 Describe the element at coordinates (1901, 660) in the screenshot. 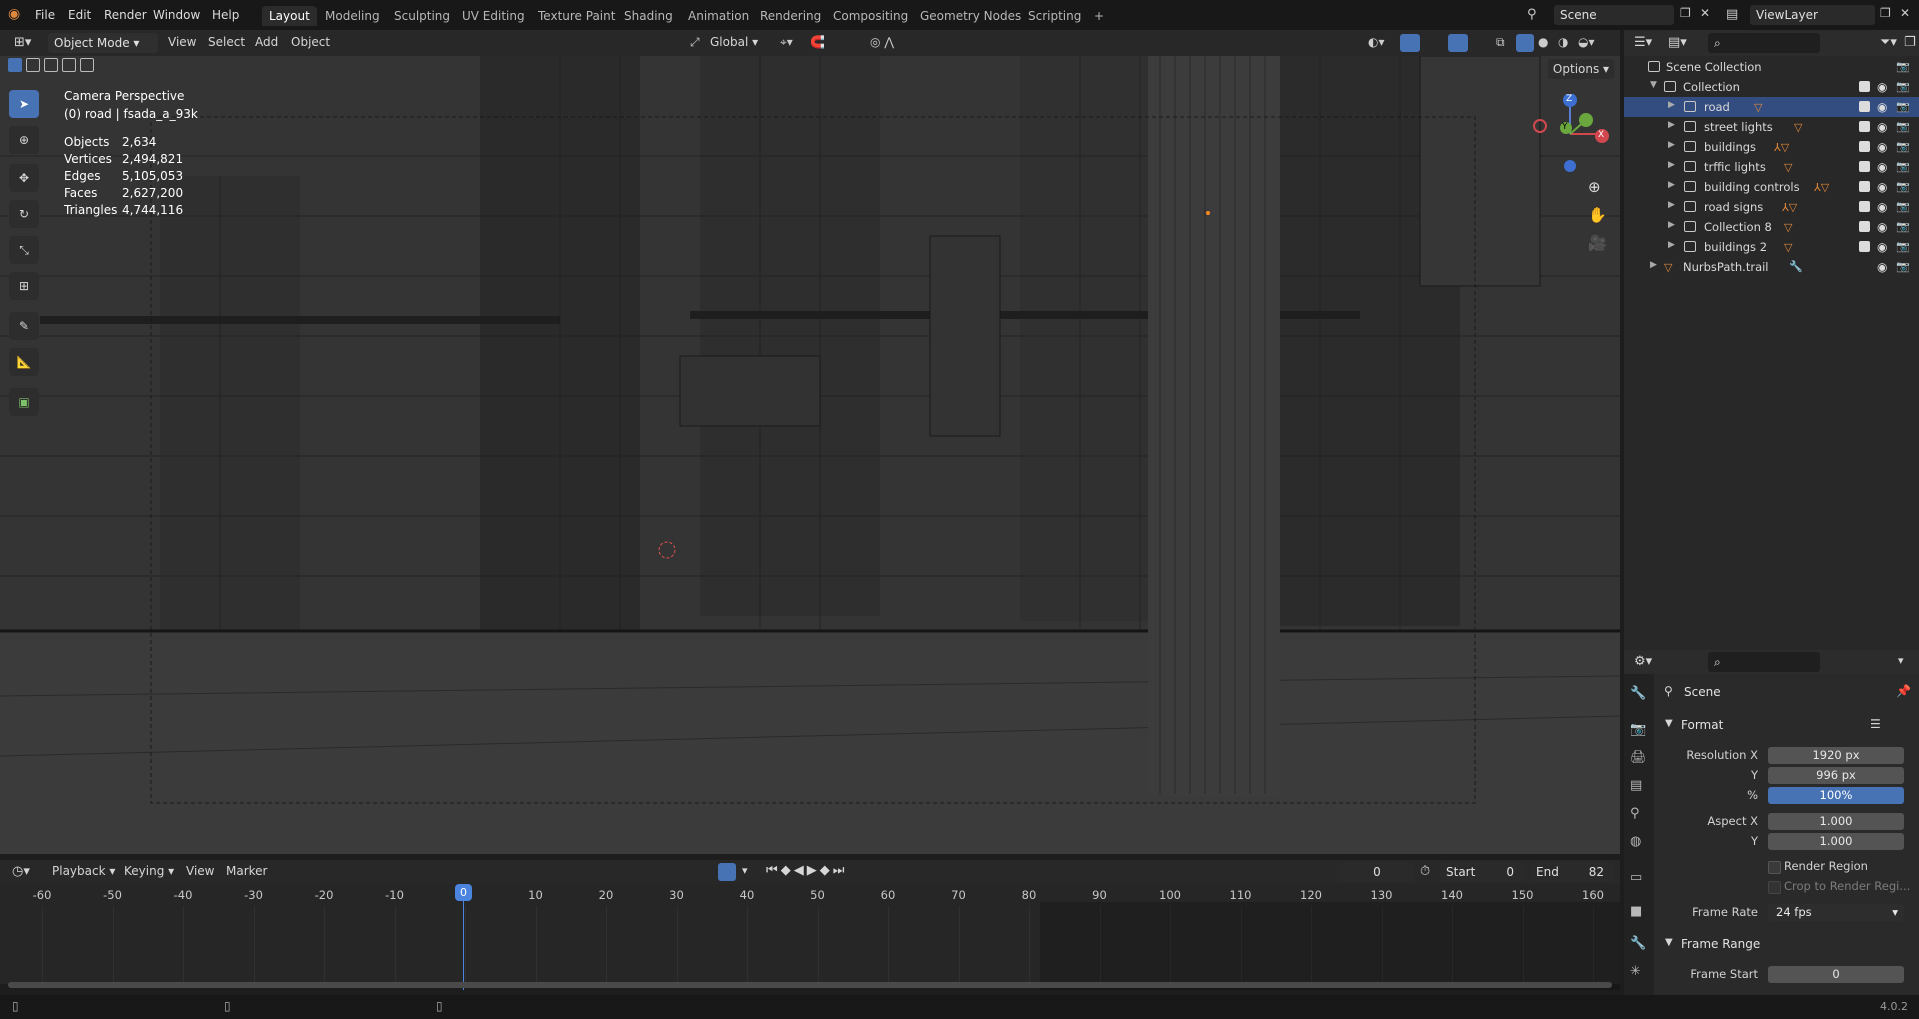

I see `properties-options-icon: ▾` at that location.